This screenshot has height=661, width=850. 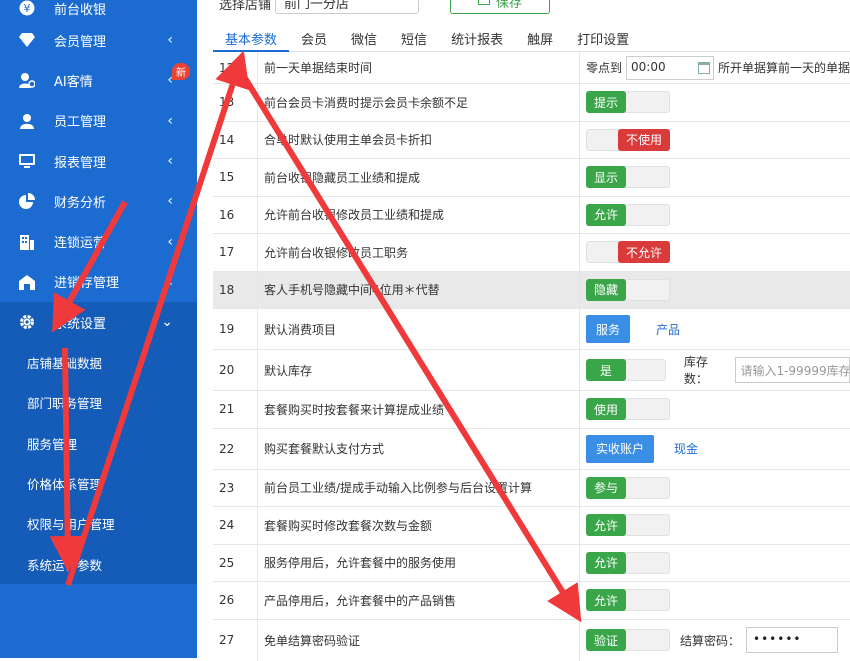 I want to click on cutoff-time-value: 00:00, so click(x=648, y=66).